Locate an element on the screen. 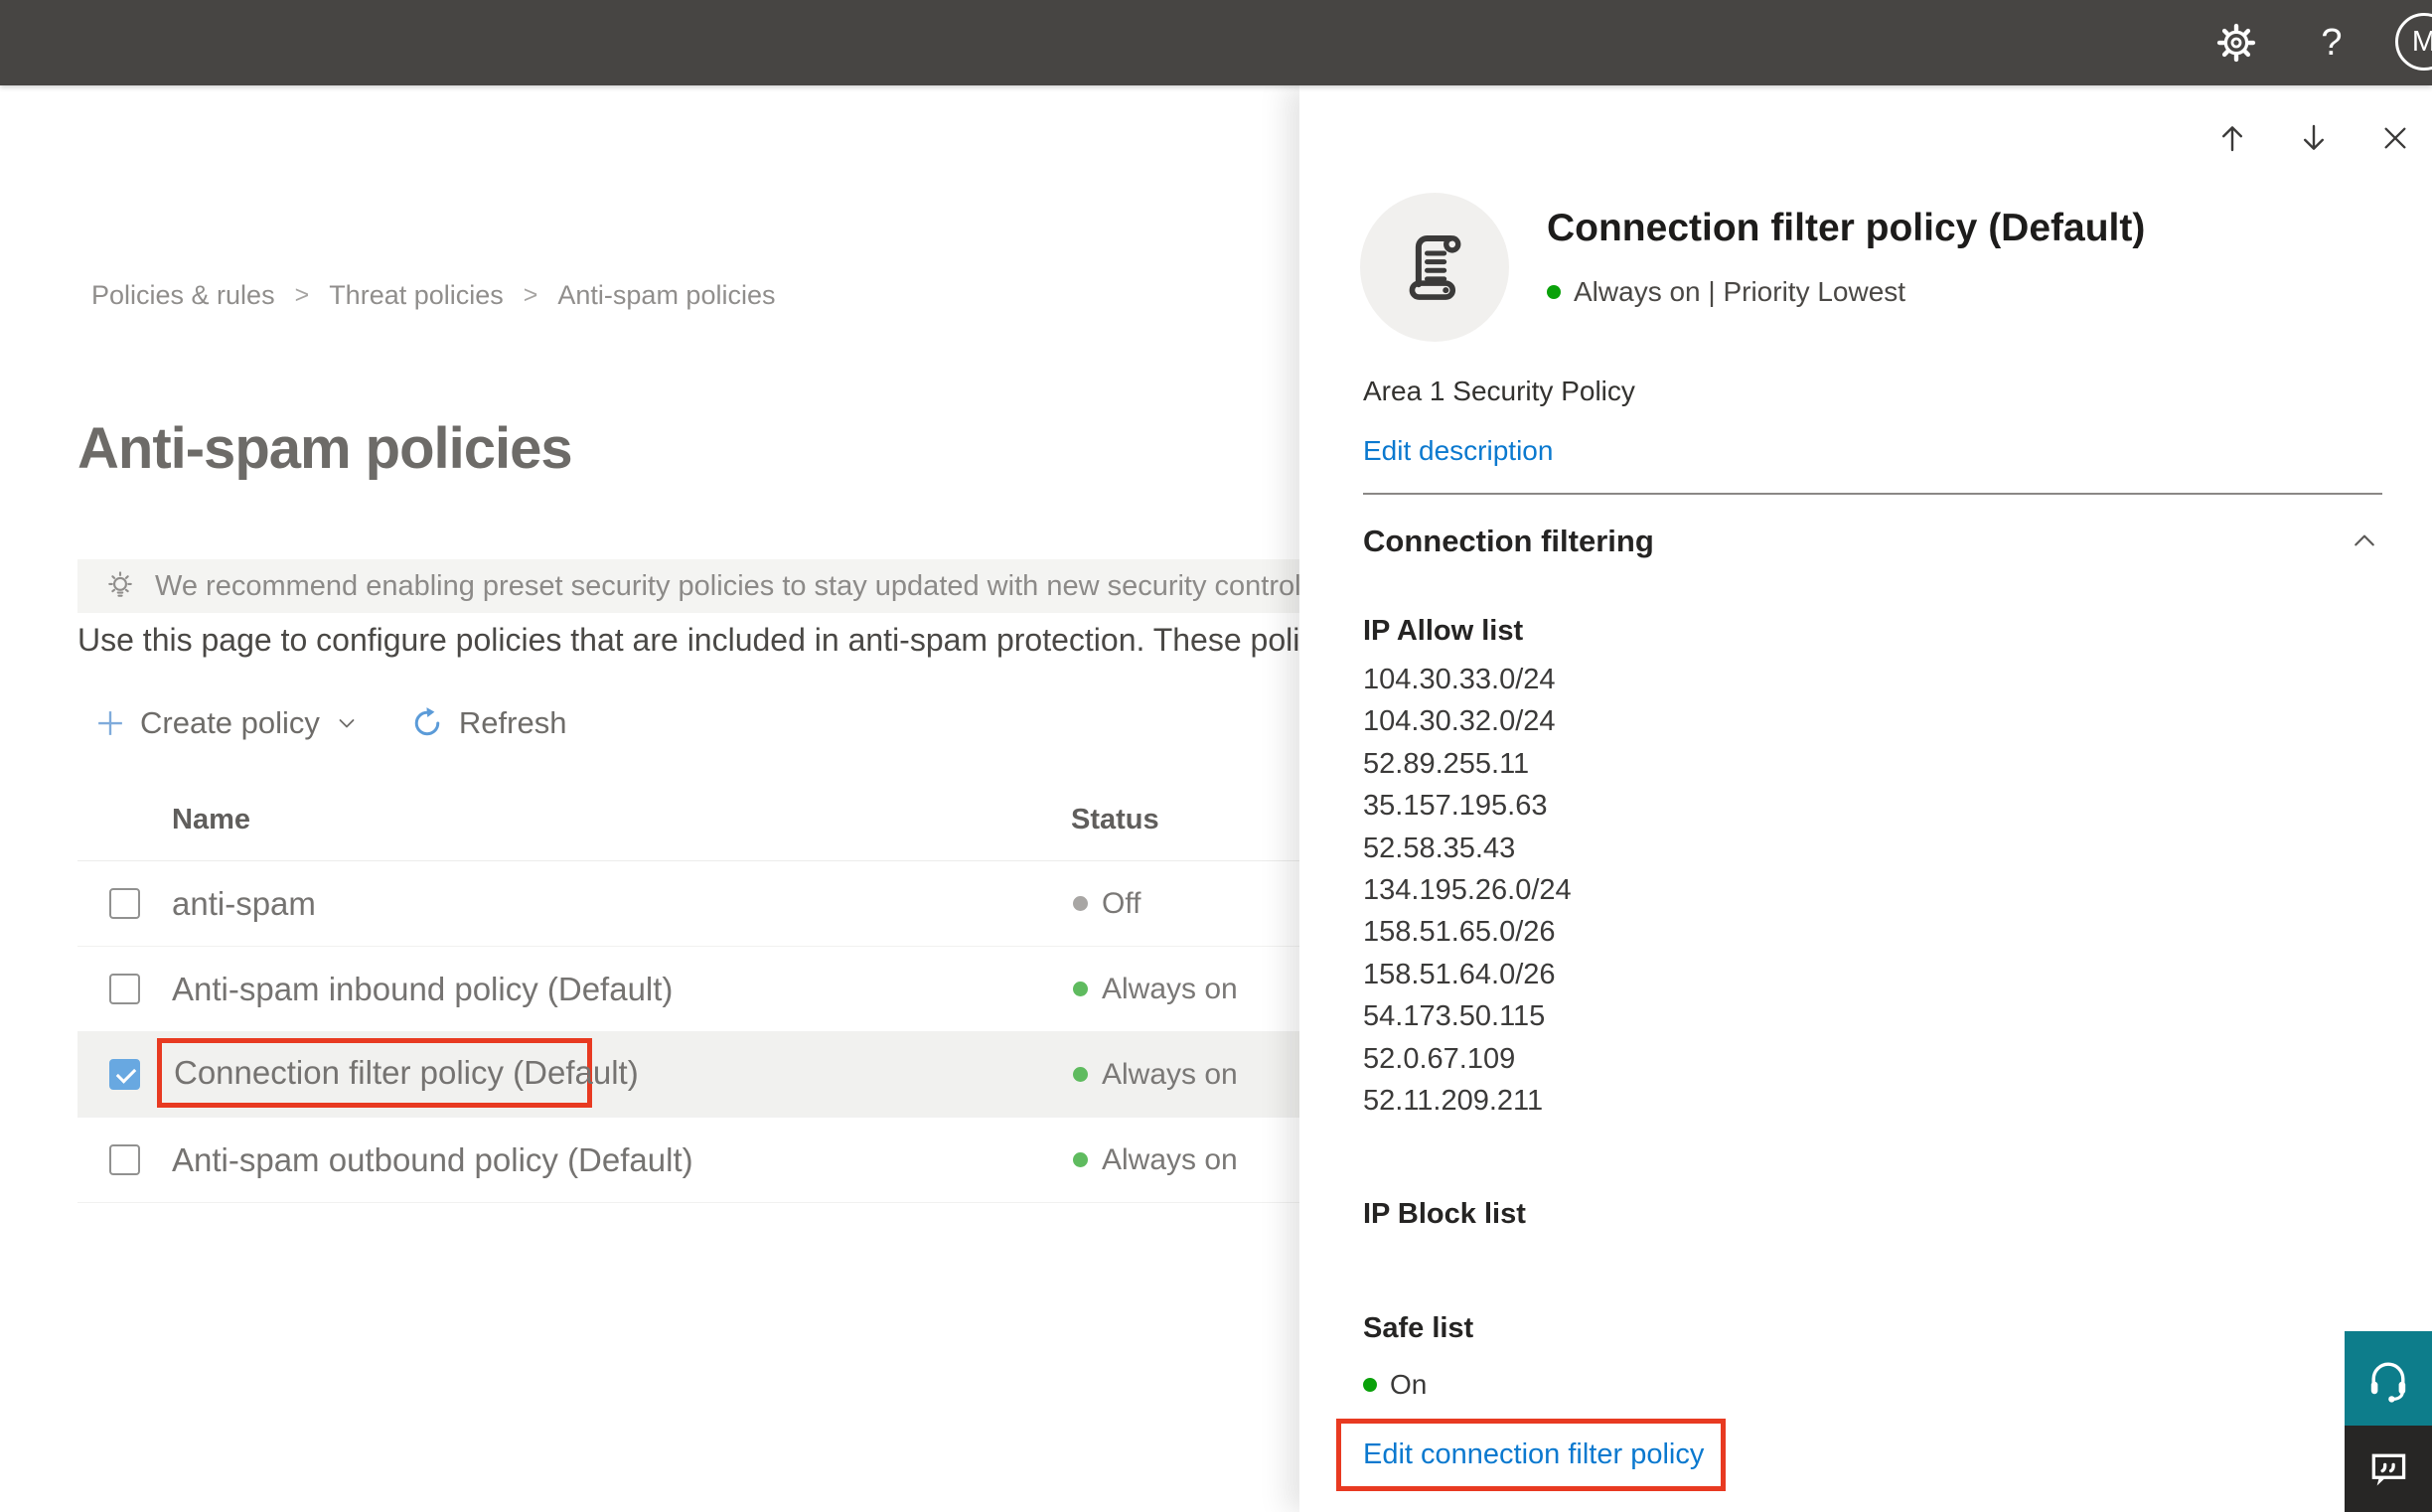  ip-entry: 54.173.50.115 is located at coordinates (1454, 1016).